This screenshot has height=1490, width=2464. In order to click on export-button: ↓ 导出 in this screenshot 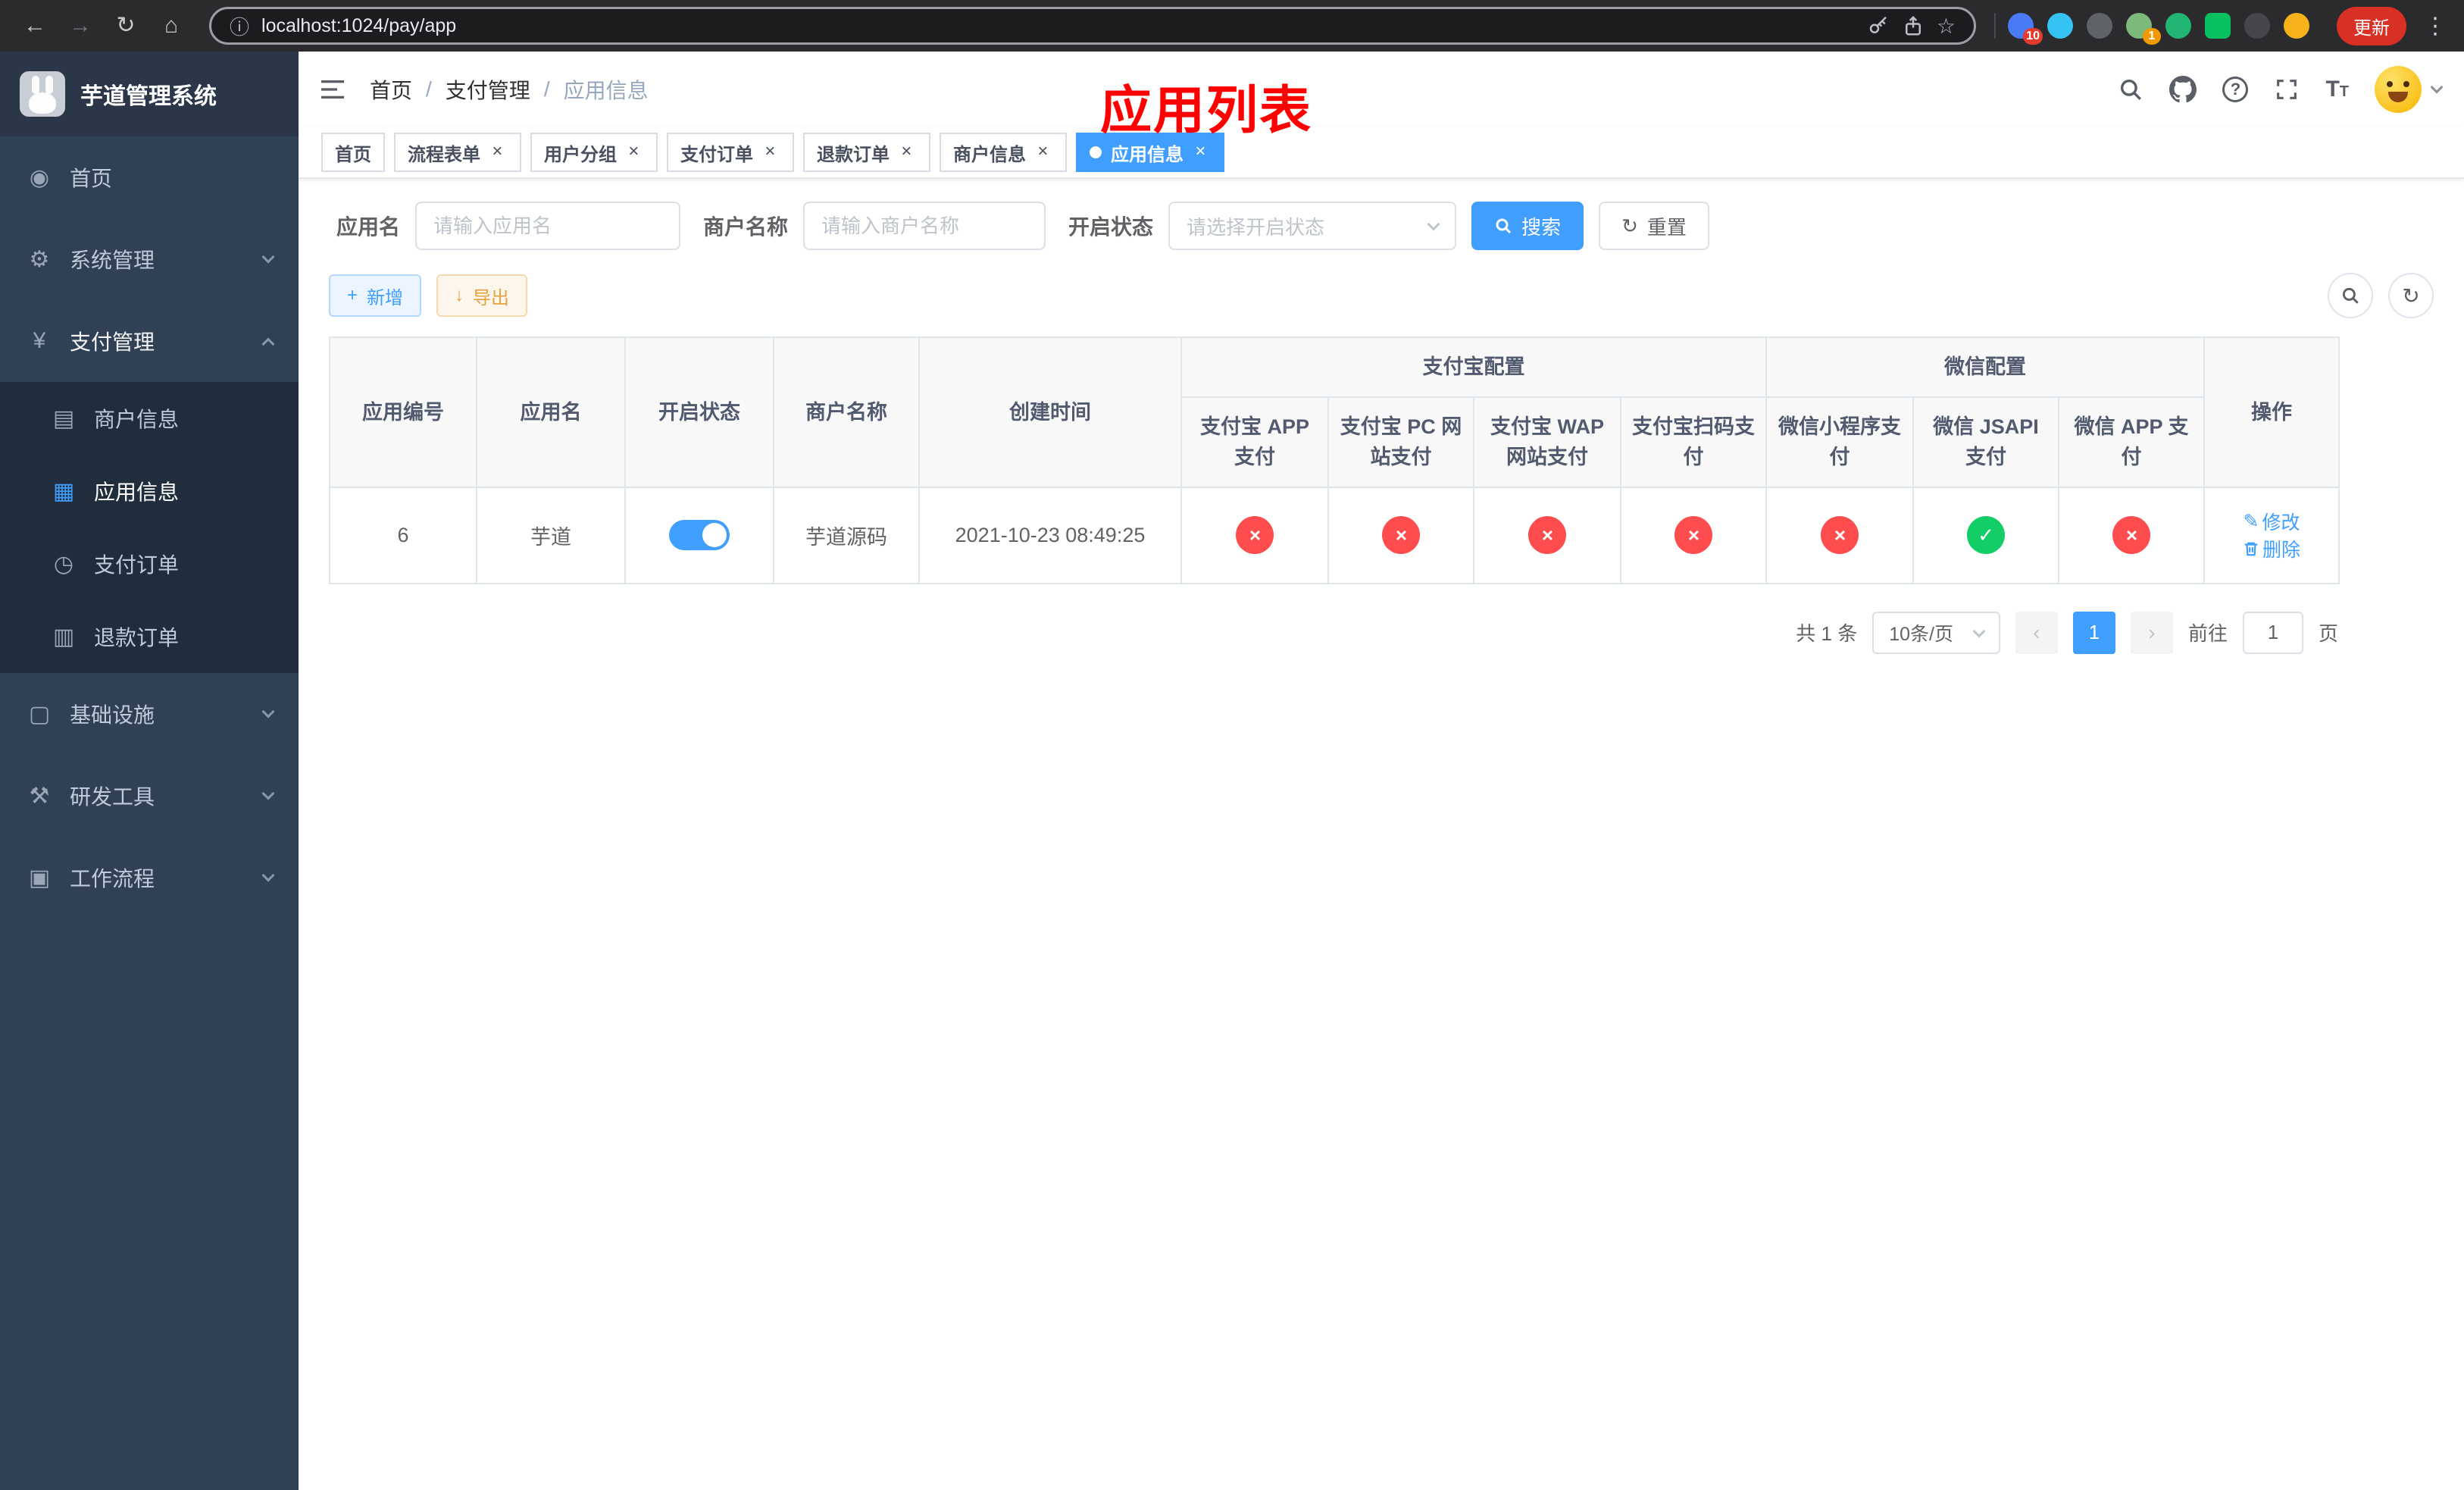, I will do `click(482, 295)`.